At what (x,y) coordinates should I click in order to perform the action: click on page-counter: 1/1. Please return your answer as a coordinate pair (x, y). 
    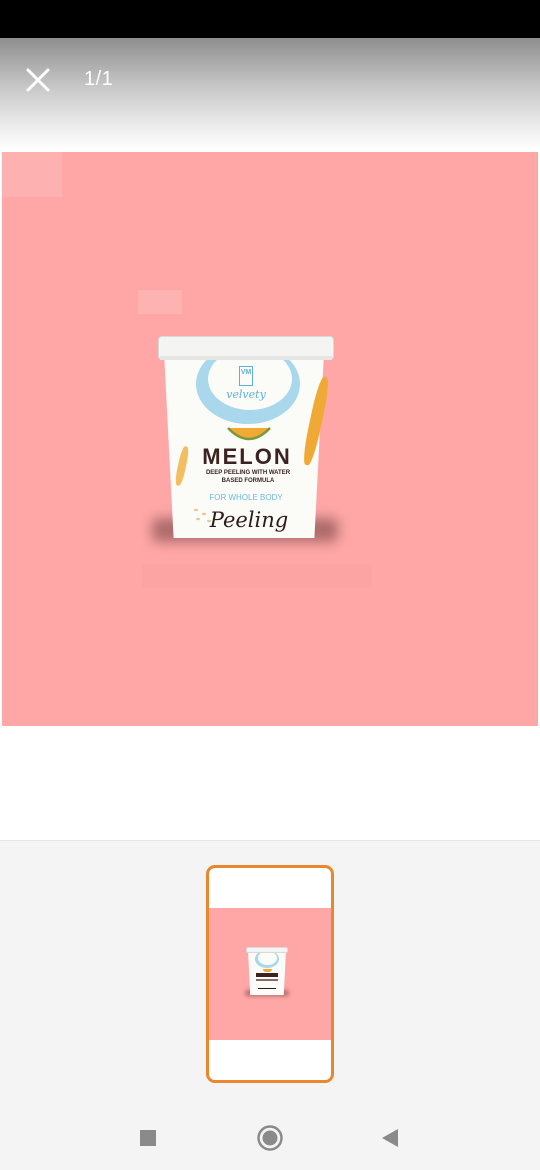
    Looking at the image, I should click on (99, 79).